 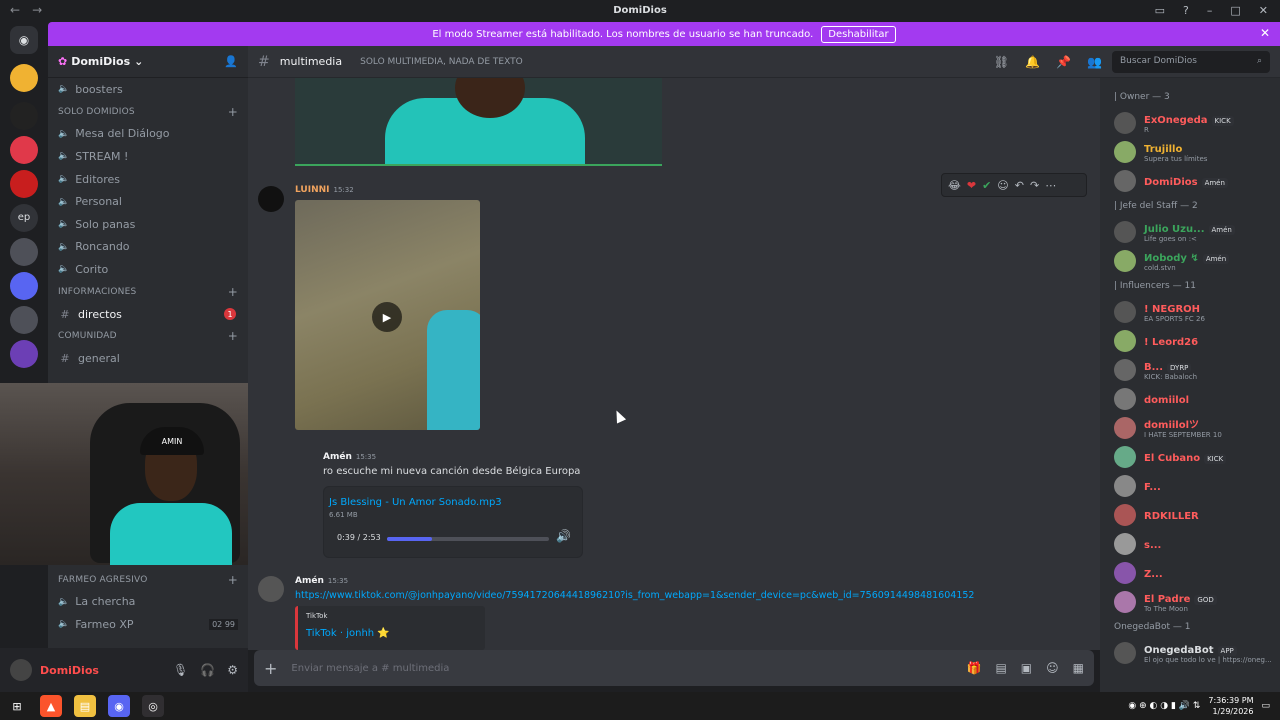 What do you see at coordinates (1019, 185) in the screenshot?
I see `reply-icon: ↶` at bounding box center [1019, 185].